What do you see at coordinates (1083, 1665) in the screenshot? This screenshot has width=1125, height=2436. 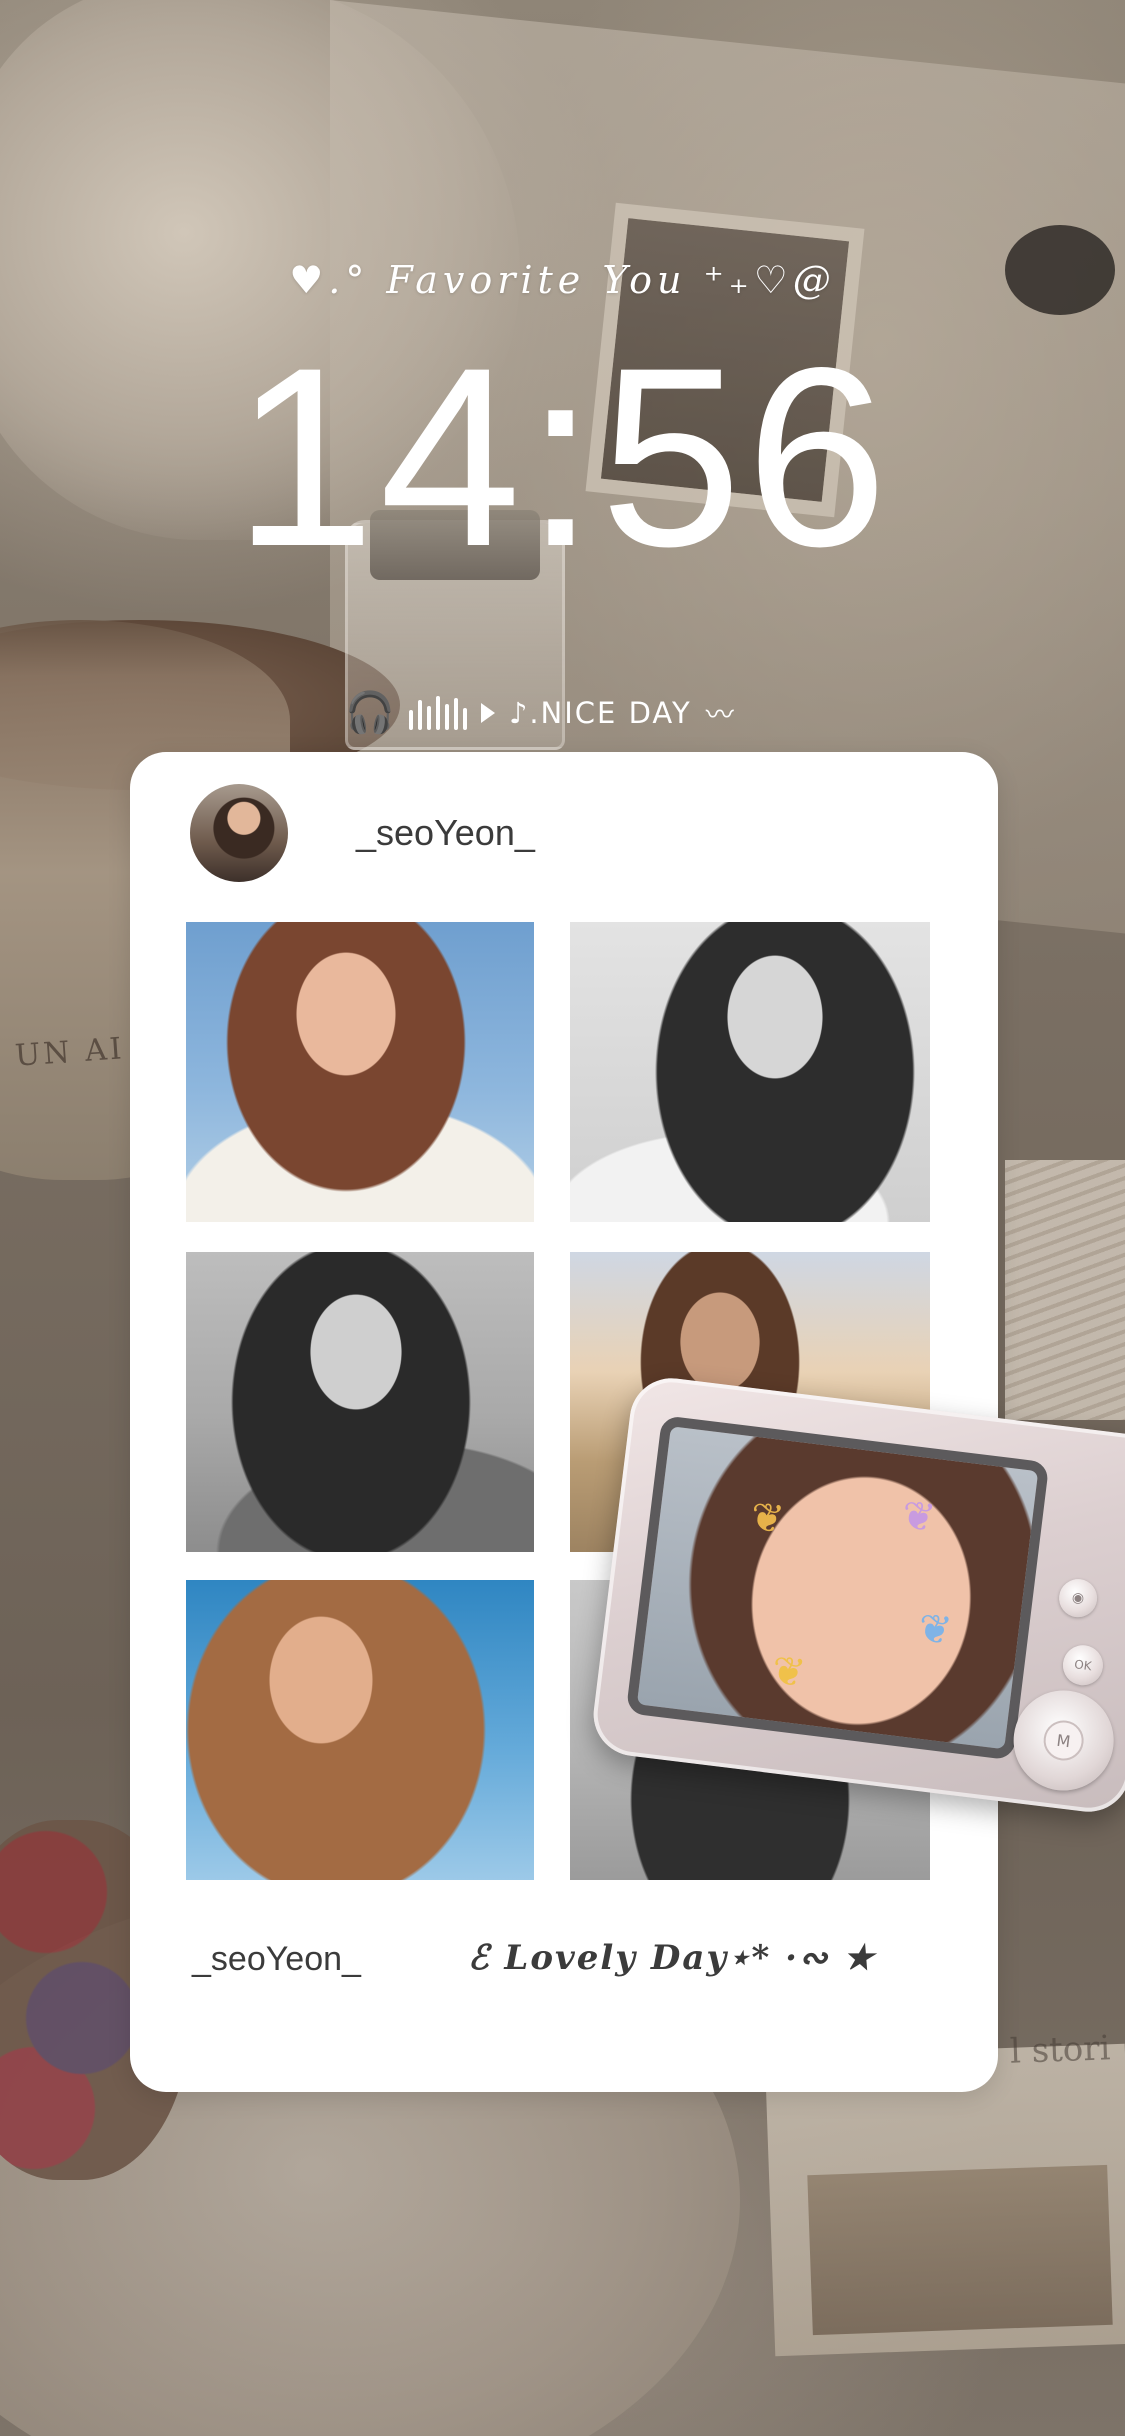 I see `camera-button-ok: OK` at bounding box center [1083, 1665].